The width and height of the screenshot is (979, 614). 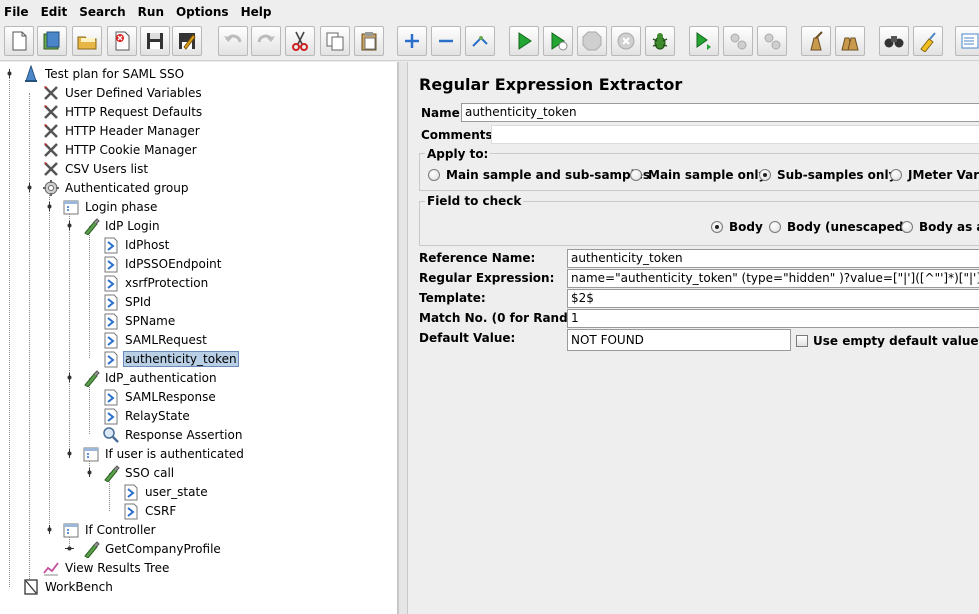 What do you see at coordinates (839, 227) in the screenshot?
I see `radio-body-unescaped: Body (unescaped)` at bounding box center [839, 227].